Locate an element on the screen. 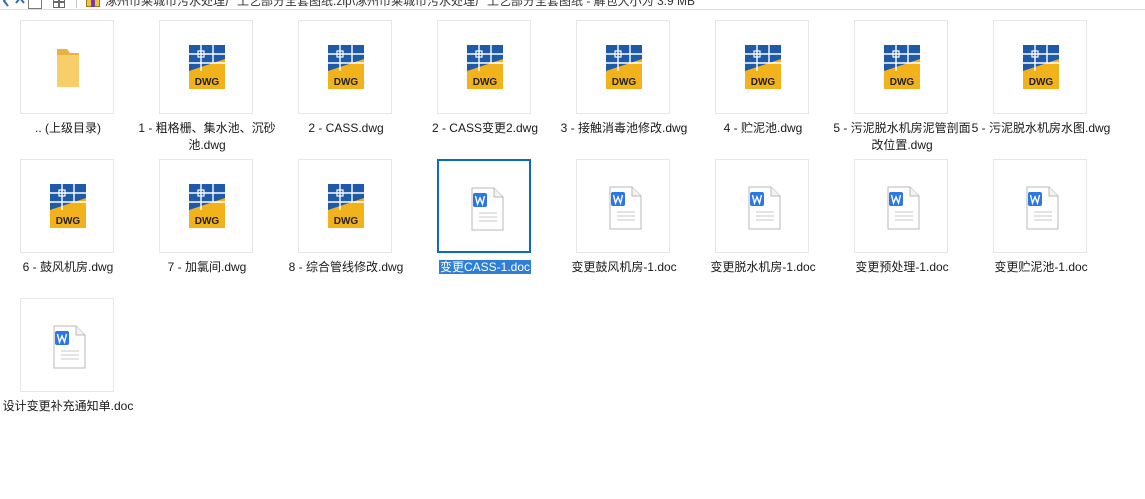 This screenshot has width=1145, height=499. file-name: 5 - 污泥脱水机房泥管剖面改位置.dwg is located at coordinates (902, 136).